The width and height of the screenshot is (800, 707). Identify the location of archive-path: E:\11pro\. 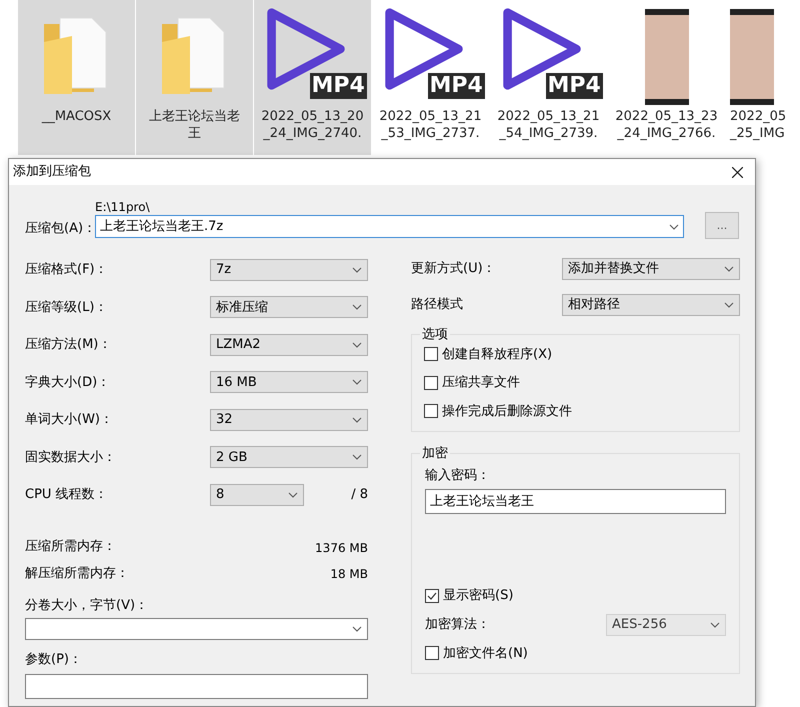
(123, 207).